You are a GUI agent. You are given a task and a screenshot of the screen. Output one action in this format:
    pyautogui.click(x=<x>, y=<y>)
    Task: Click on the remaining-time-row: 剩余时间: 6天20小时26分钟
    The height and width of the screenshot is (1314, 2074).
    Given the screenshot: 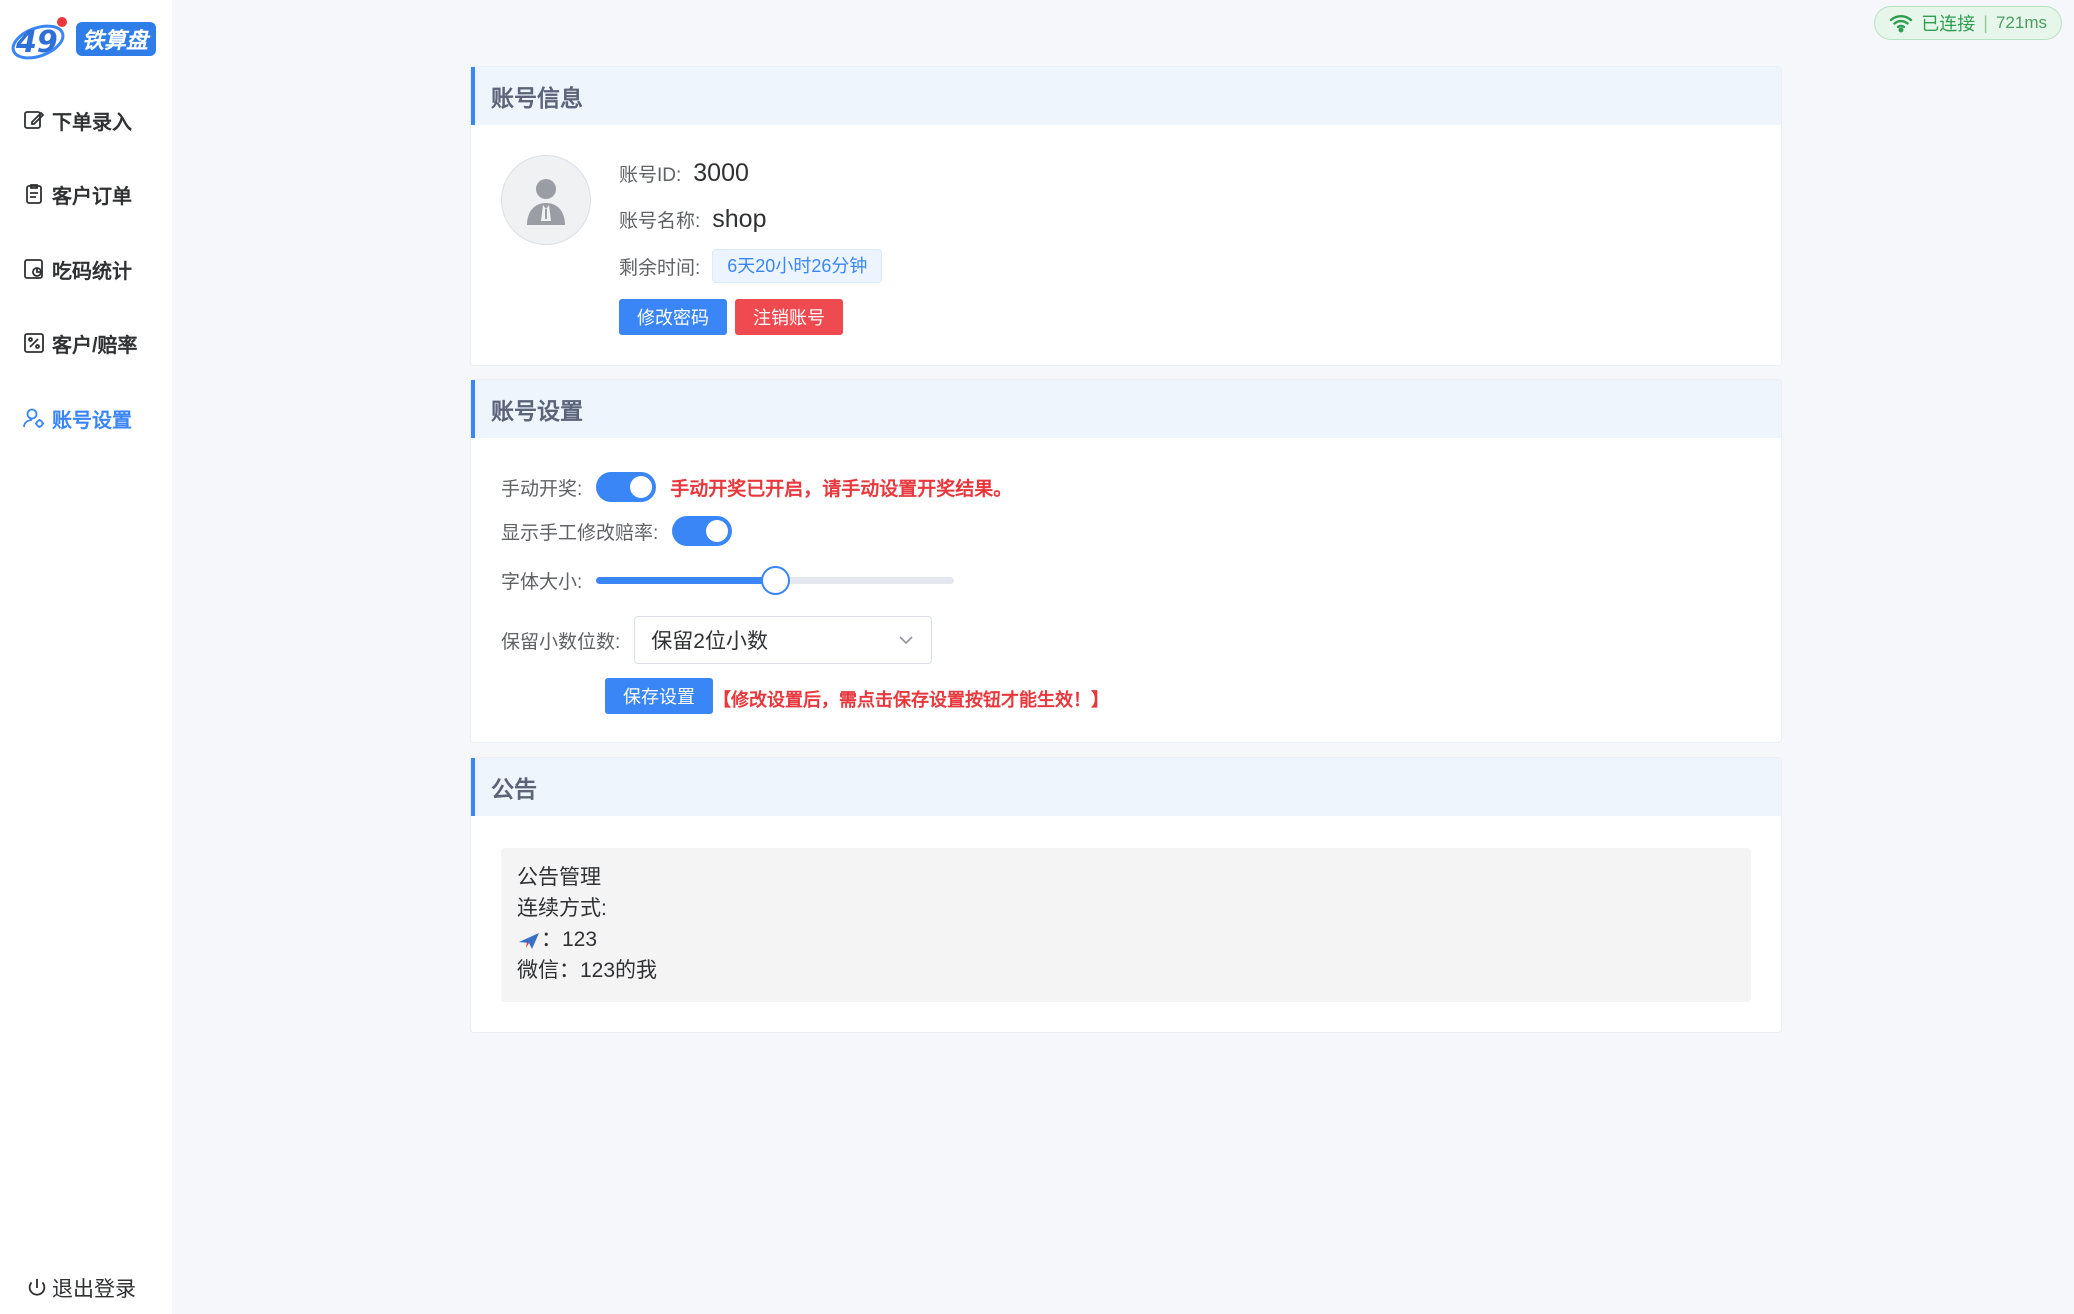 What is the action you would take?
    pyautogui.click(x=751, y=266)
    